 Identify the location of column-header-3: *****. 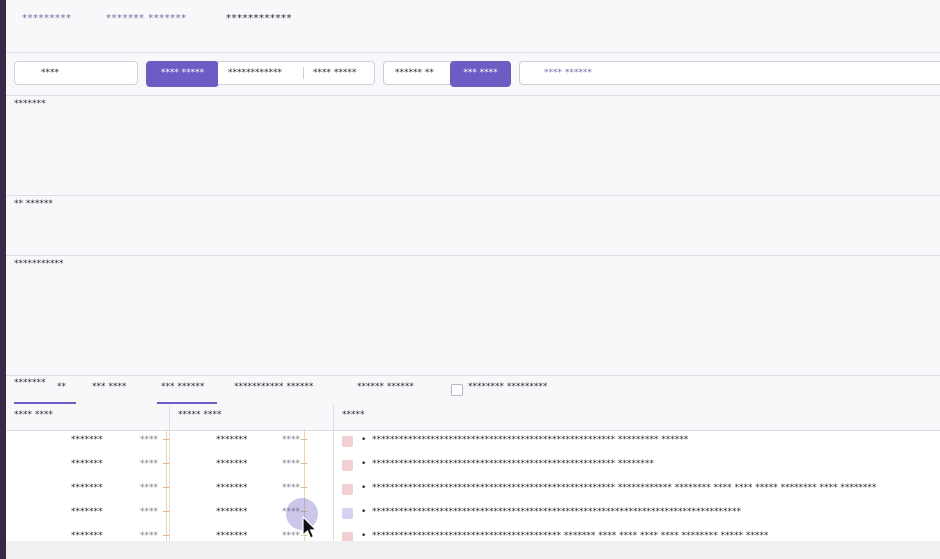
(353, 415).